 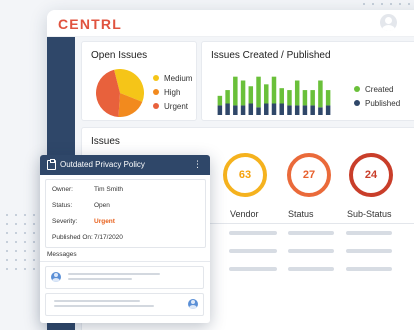 What do you see at coordinates (109, 189) in the screenshot?
I see `field-value-owner: Tim Smith` at bounding box center [109, 189].